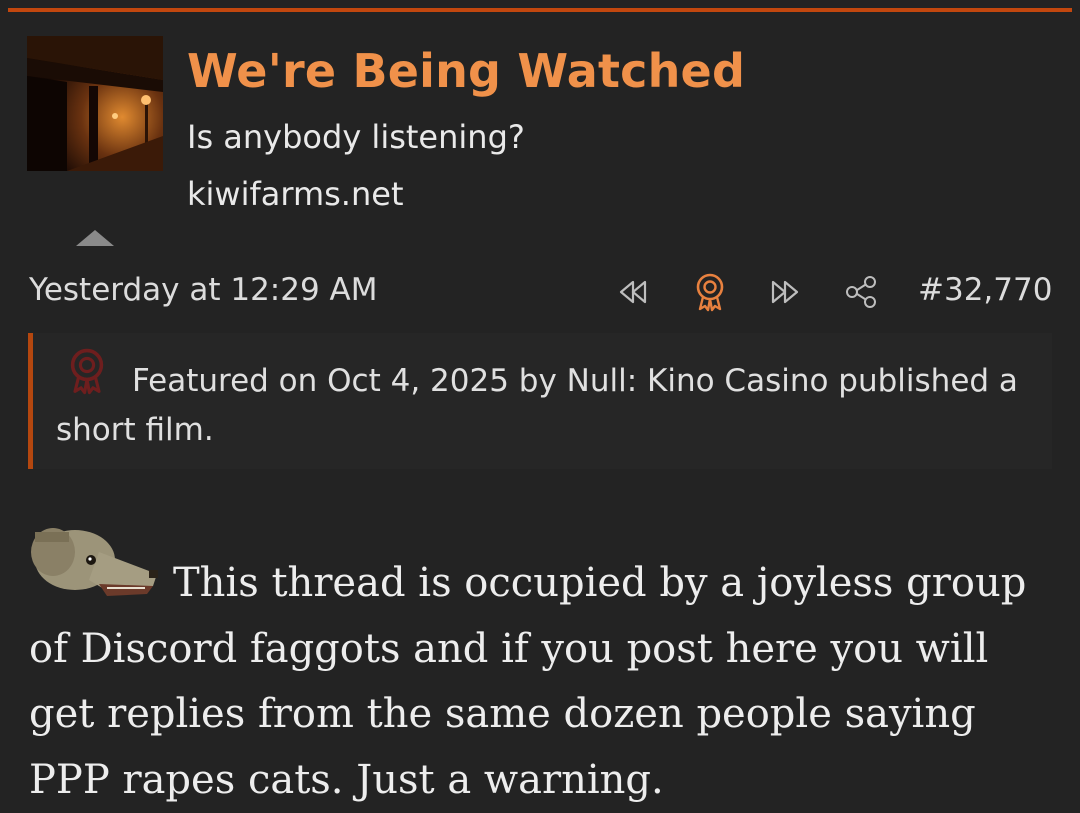 This screenshot has height=813, width=1080. I want to click on last-post-button, so click(784, 292).